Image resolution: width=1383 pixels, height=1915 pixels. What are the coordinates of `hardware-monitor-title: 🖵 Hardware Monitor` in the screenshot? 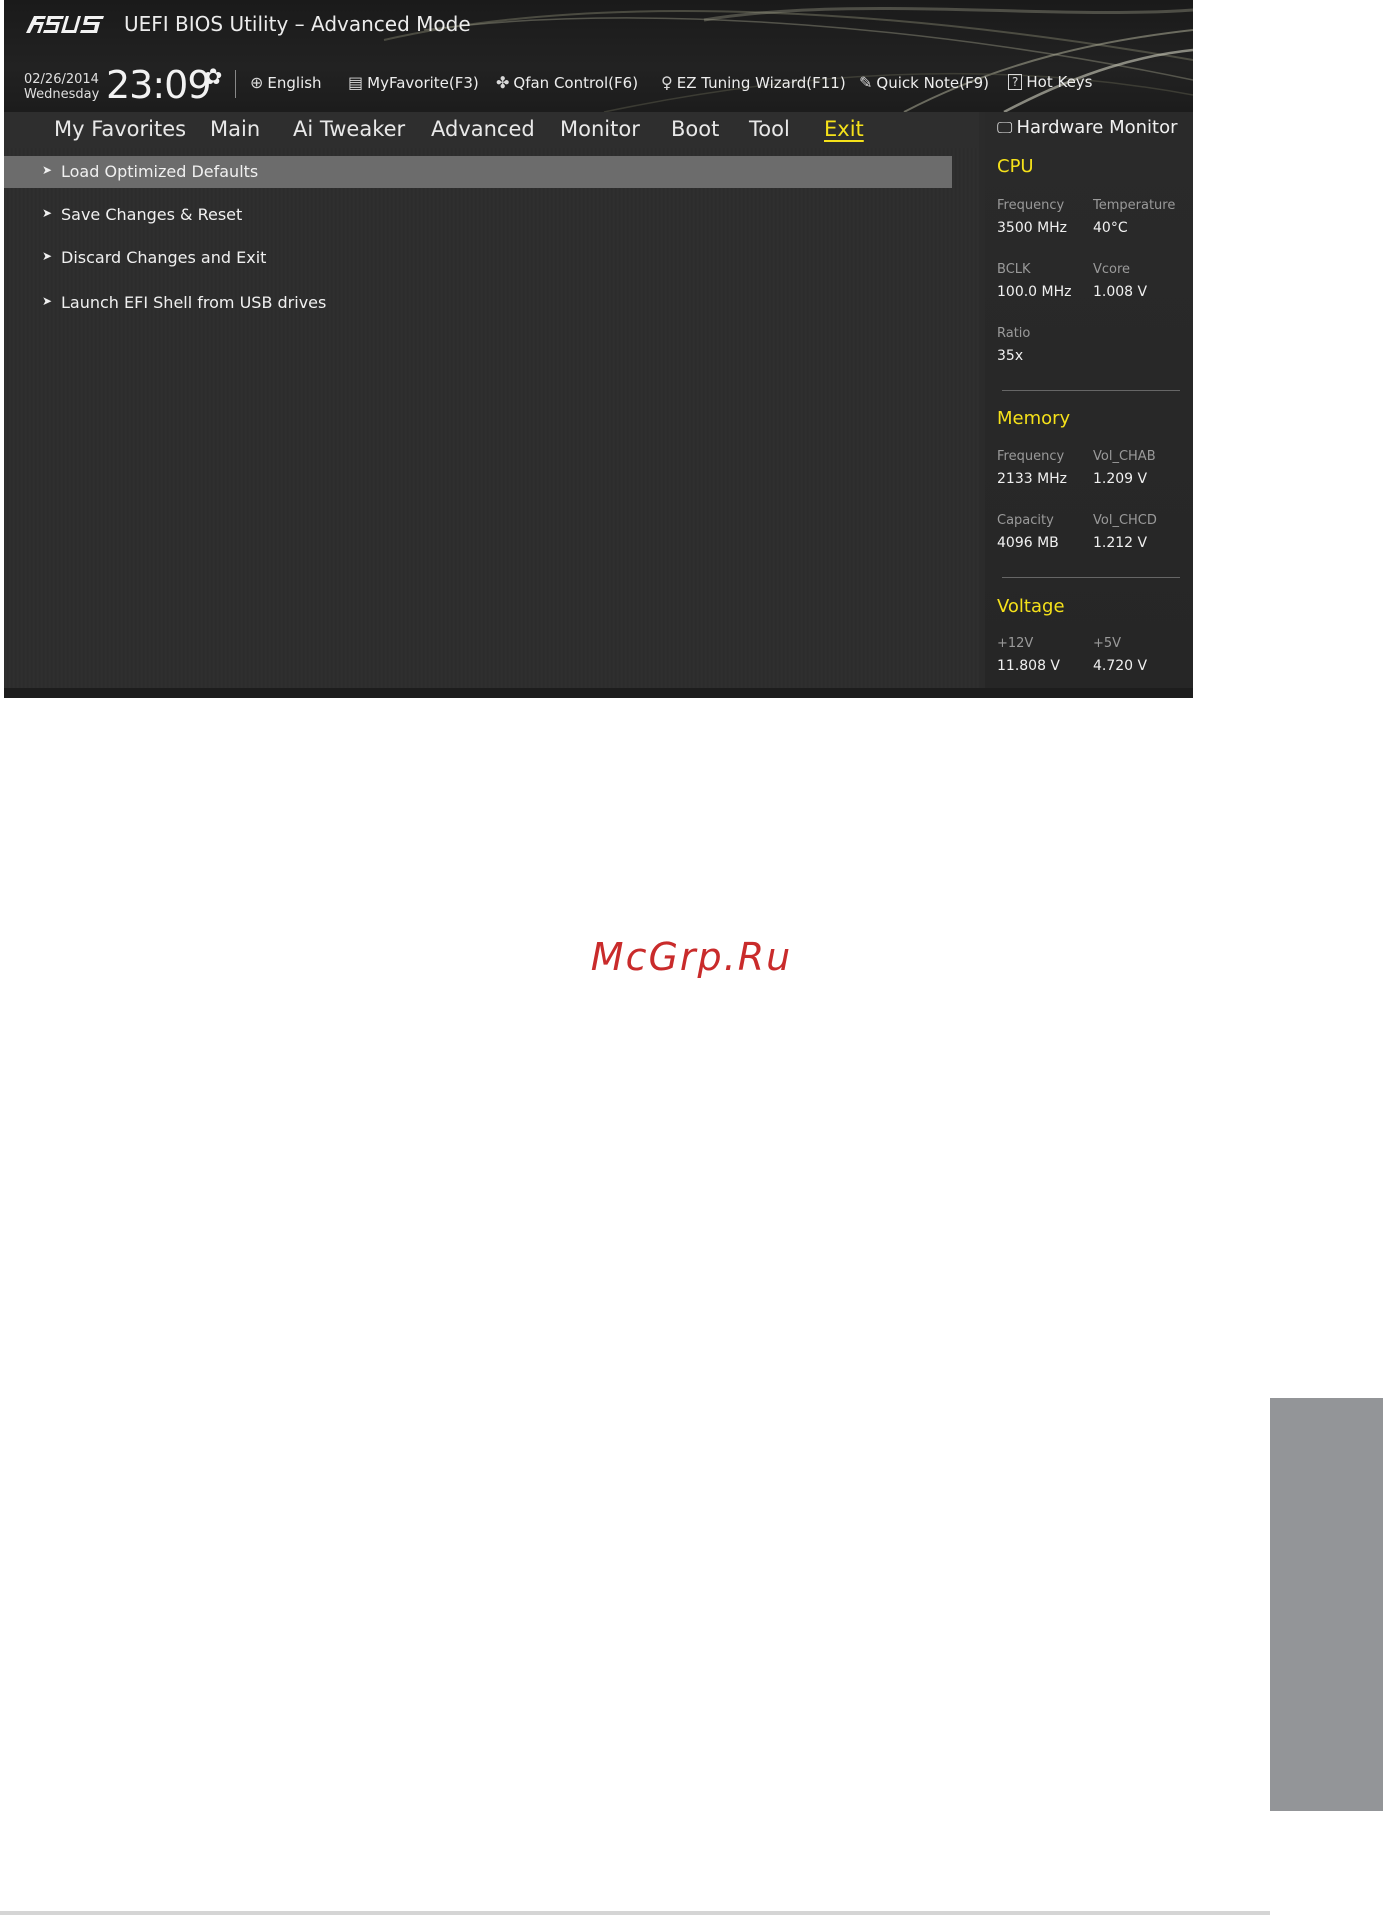 It's located at (1087, 127).